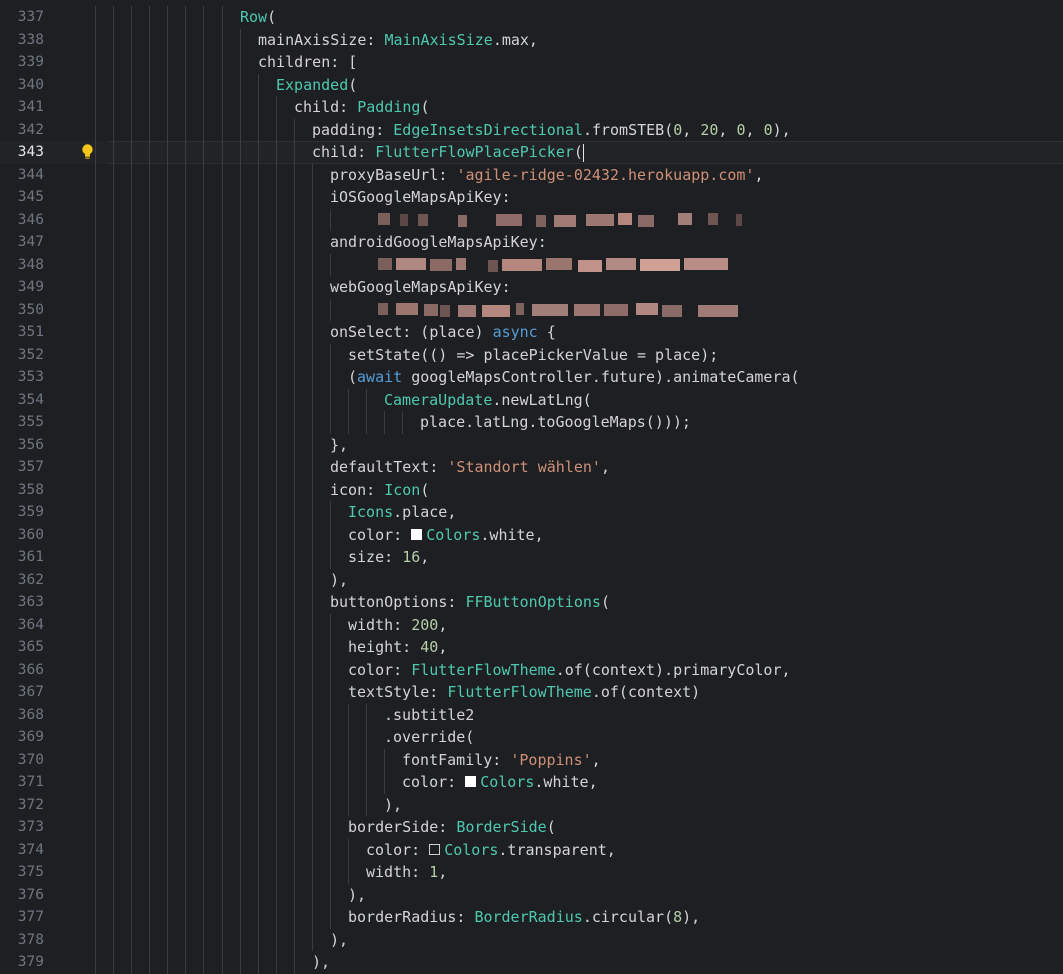 This screenshot has height=974, width=1063. I want to click on code-line: 339 children: [, so click(531, 62).